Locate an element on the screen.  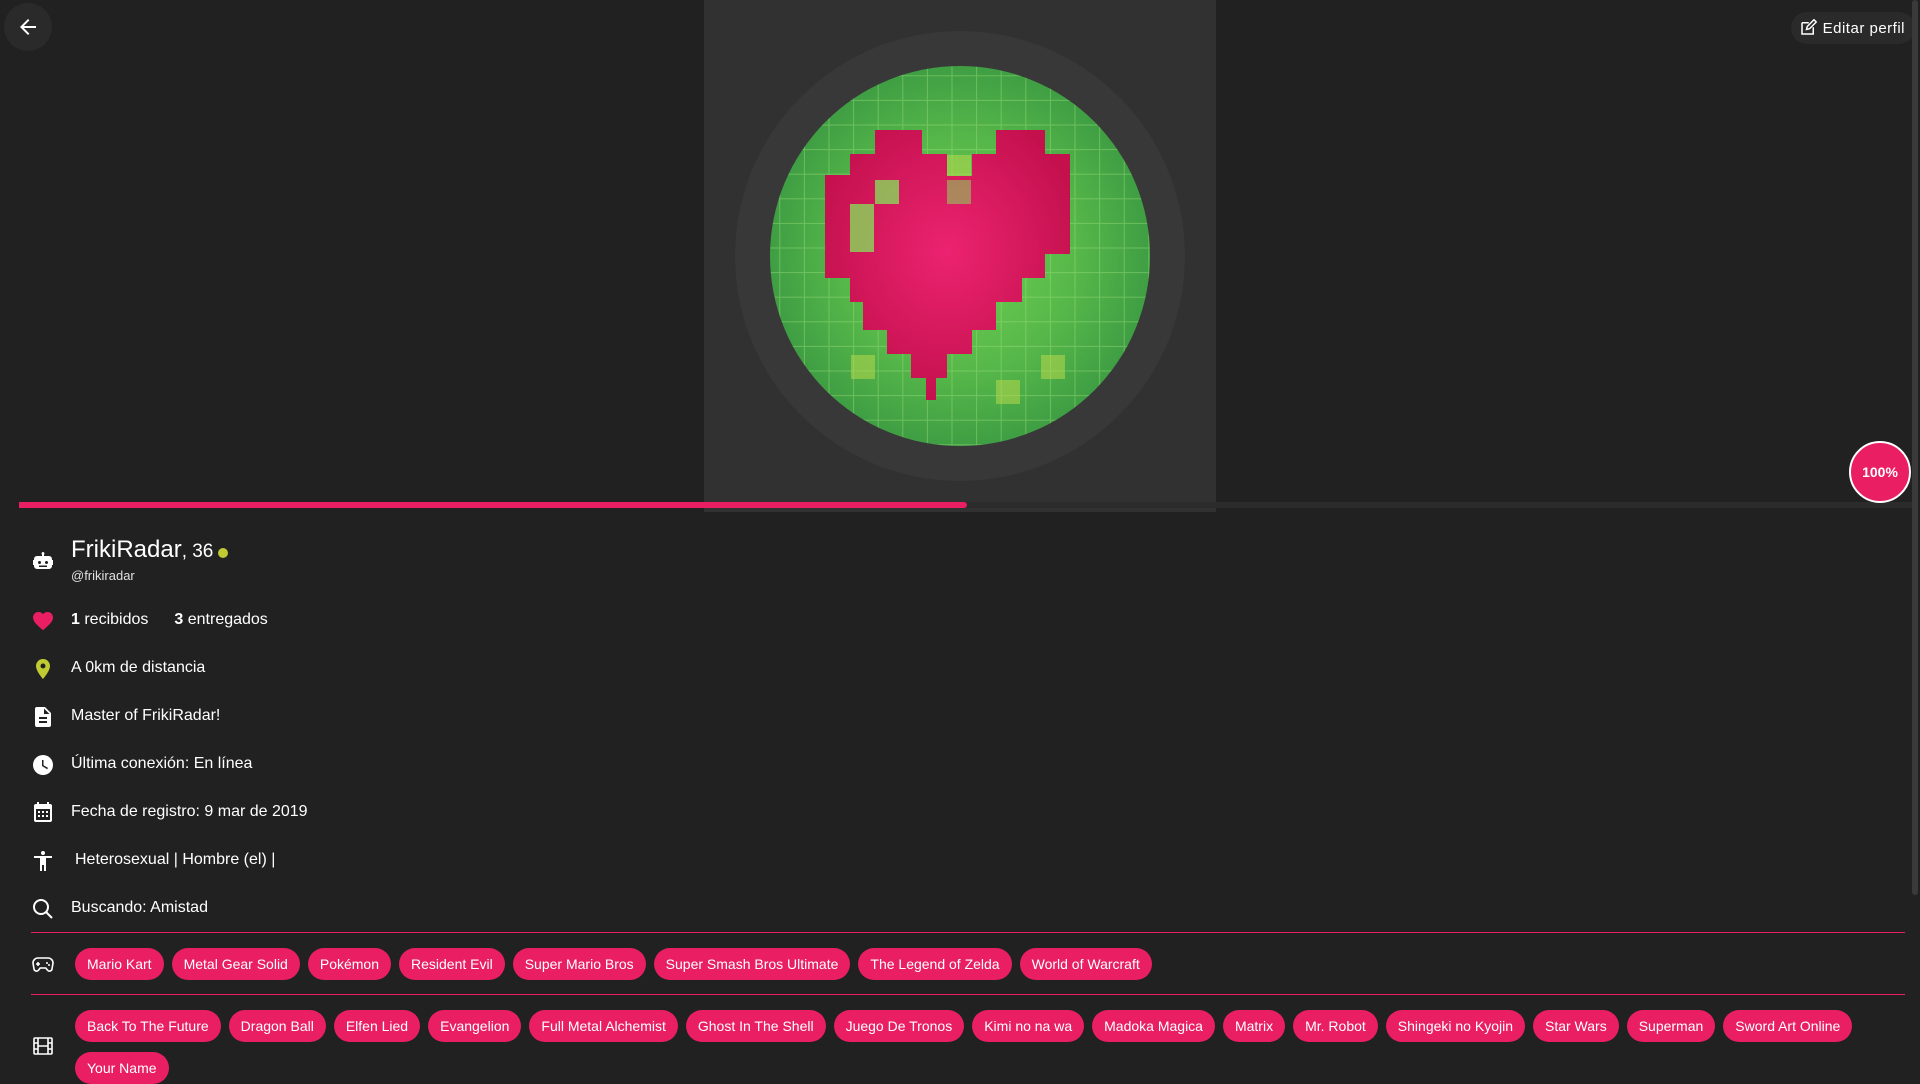
gamepad-icon is located at coordinates (43, 964).